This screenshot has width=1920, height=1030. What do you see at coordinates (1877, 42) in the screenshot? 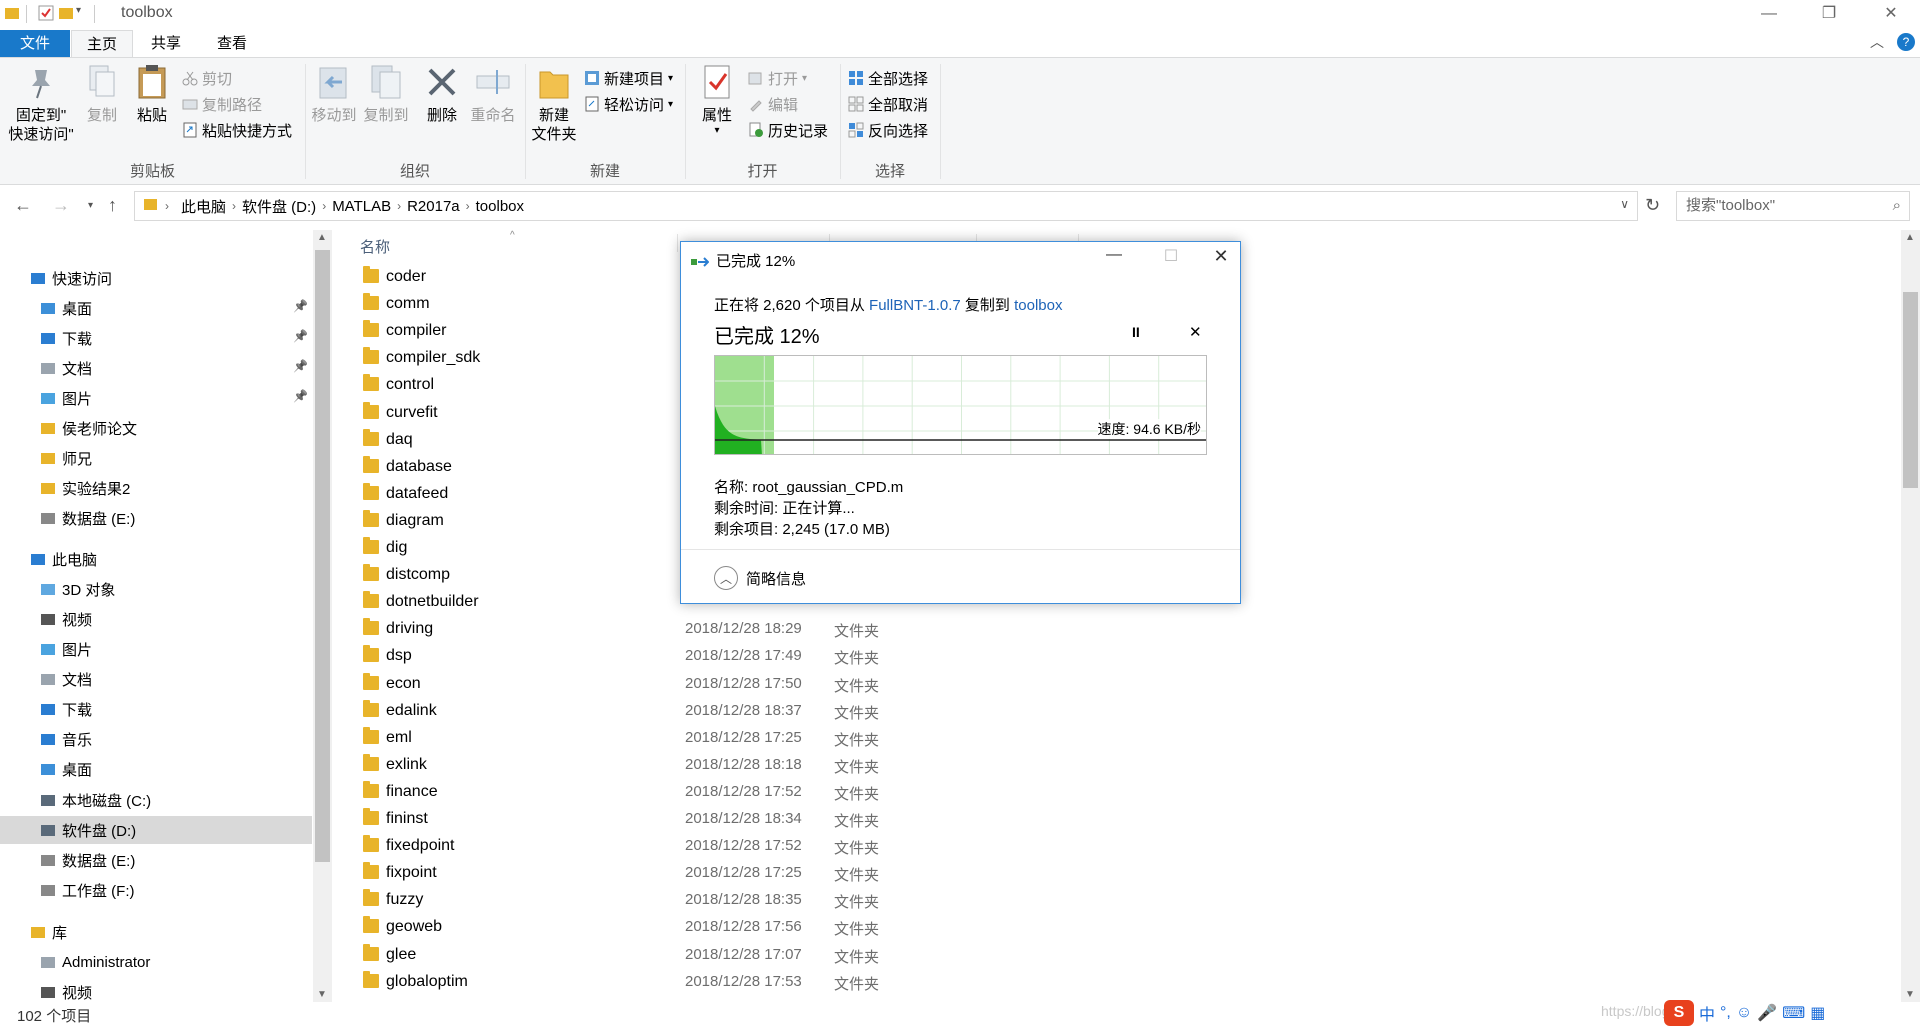
I see `ribbon-collapse-icon: ︿` at bounding box center [1877, 42].